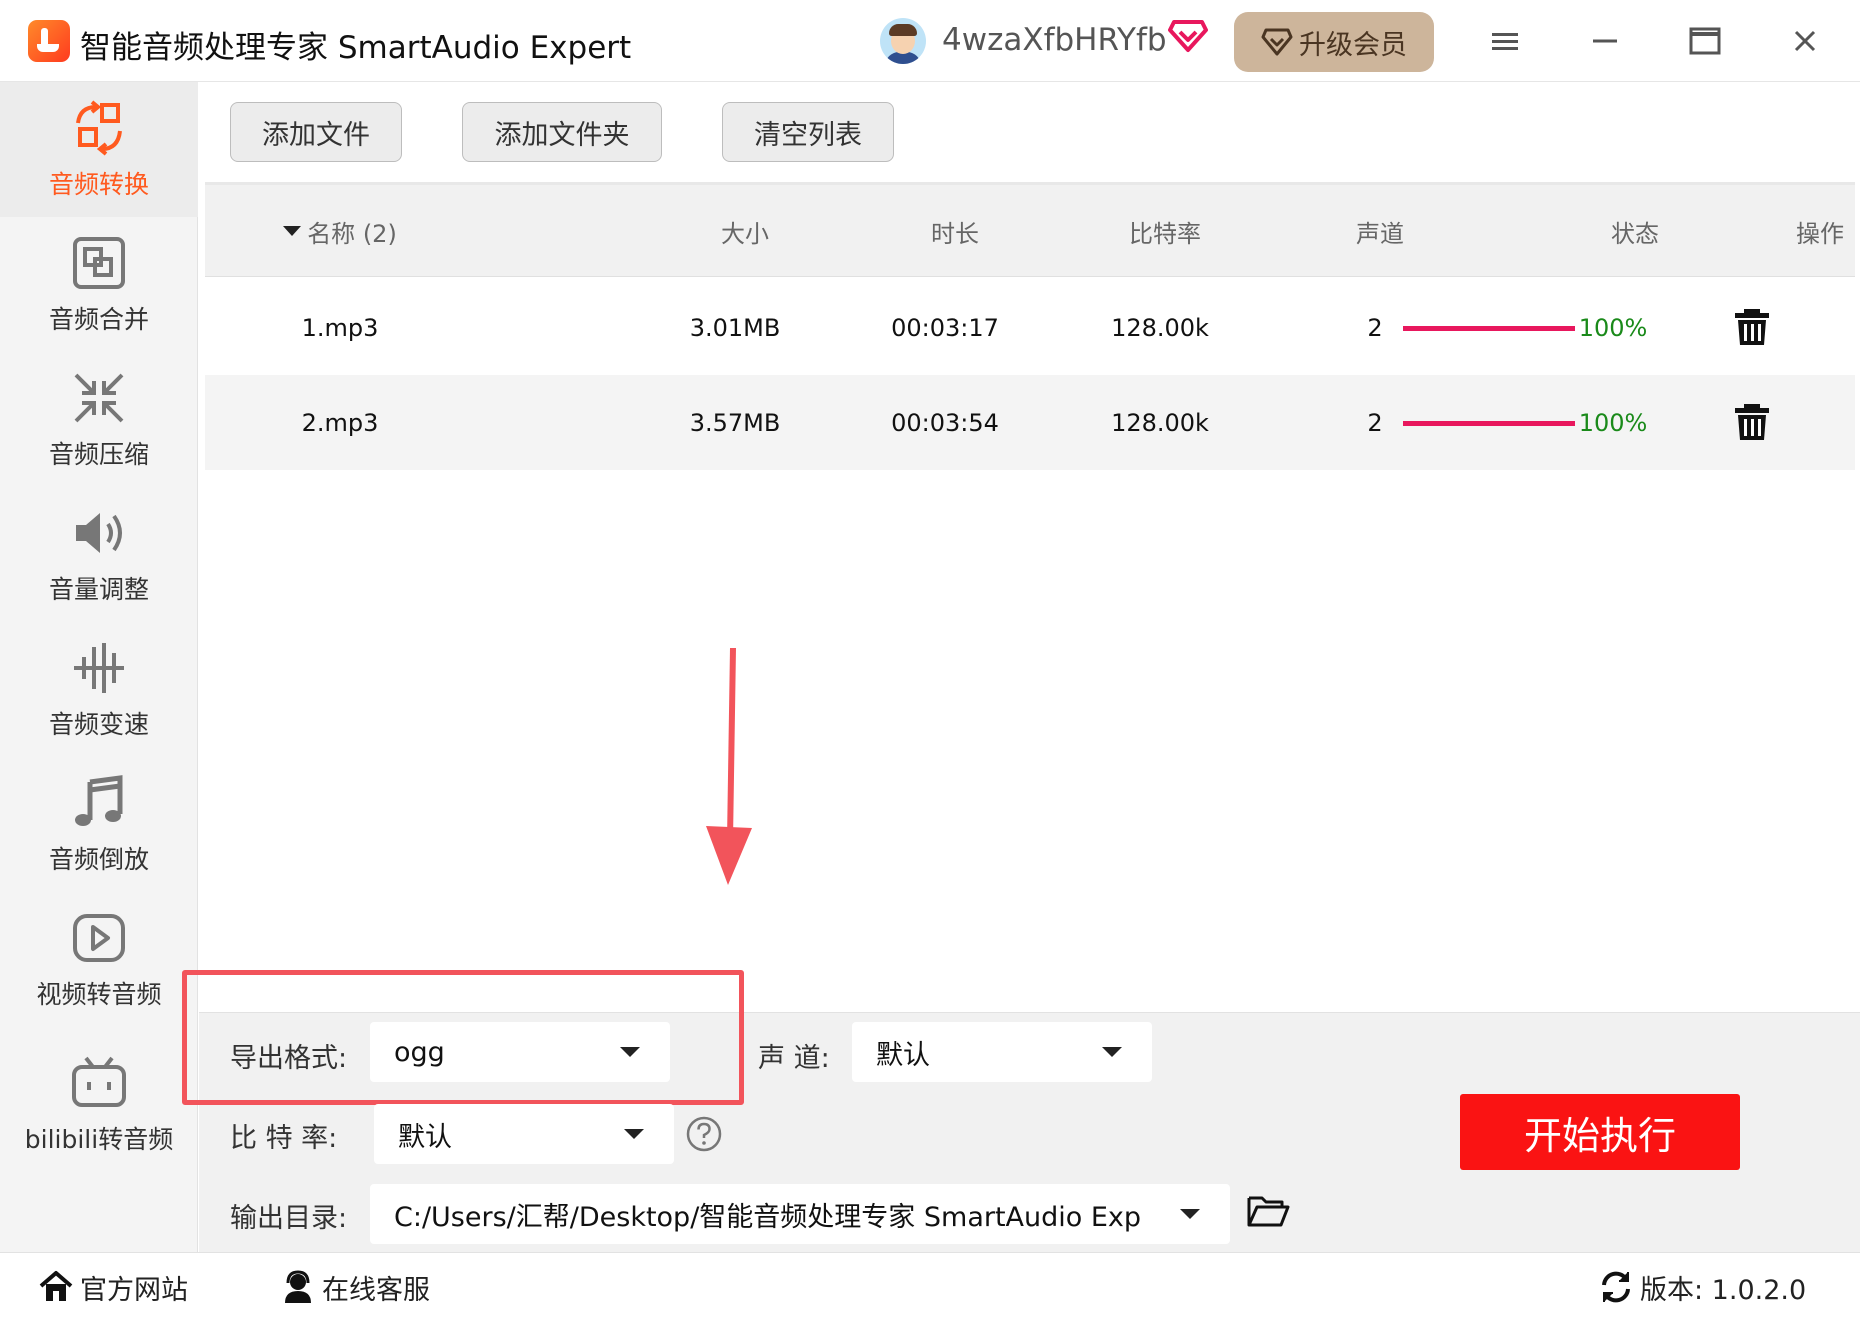  What do you see at coordinates (298, 1286) in the screenshot?
I see `support-agent-icon` at bounding box center [298, 1286].